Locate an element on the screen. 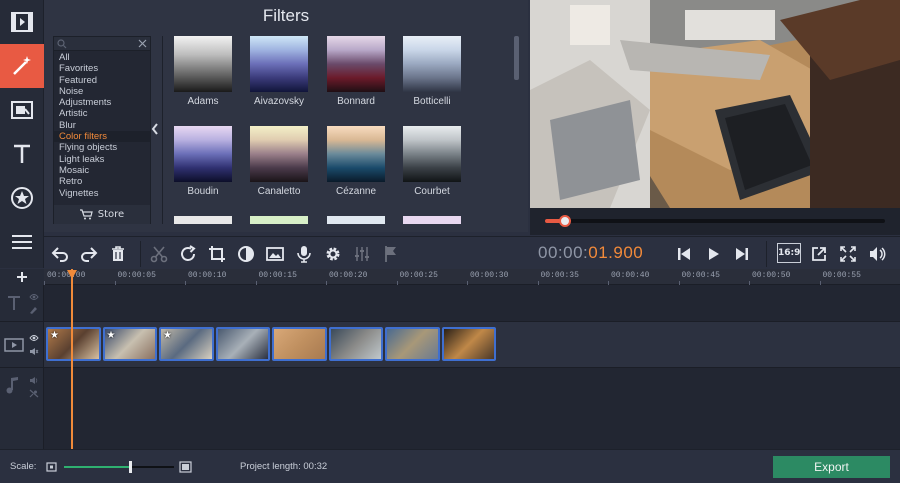 The height and width of the screenshot is (483, 900). record-audio-button is located at coordinates (304, 254).